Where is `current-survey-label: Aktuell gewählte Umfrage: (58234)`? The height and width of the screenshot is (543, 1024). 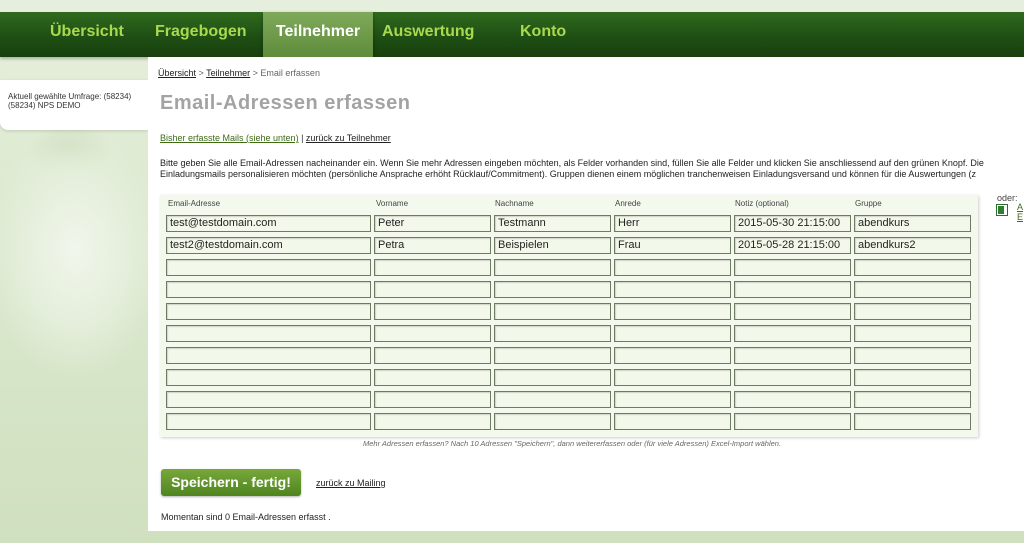 current-survey-label: Aktuell gewählte Umfrage: (58234) is located at coordinates (70, 96).